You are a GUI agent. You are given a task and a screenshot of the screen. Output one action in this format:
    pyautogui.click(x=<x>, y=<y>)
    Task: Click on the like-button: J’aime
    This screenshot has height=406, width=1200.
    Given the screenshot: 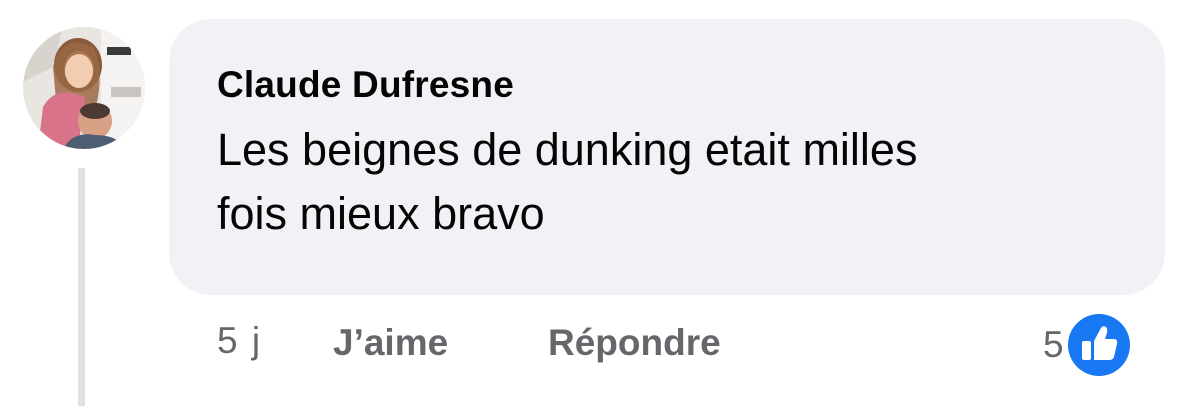 What is the action you would take?
    pyautogui.click(x=390, y=343)
    